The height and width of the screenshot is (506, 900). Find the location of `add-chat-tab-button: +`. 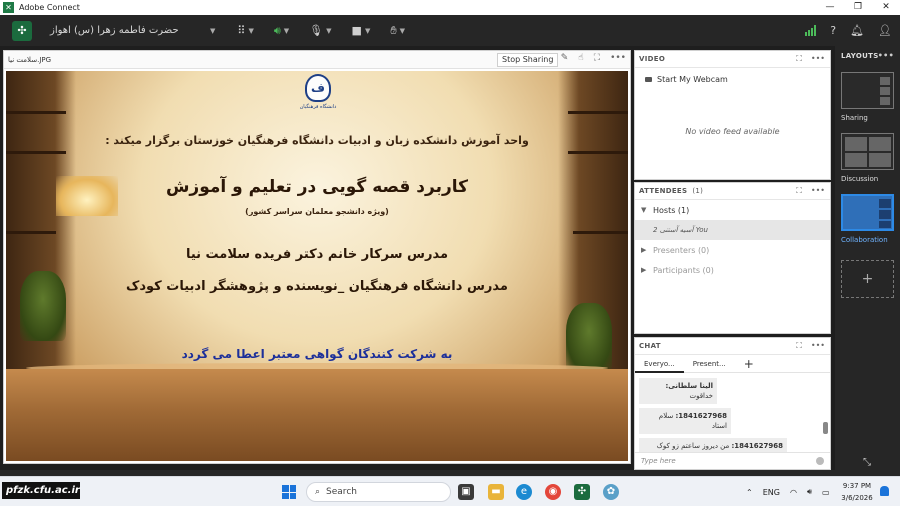

add-chat-tab-button: + is located at coordinates (749, 364).